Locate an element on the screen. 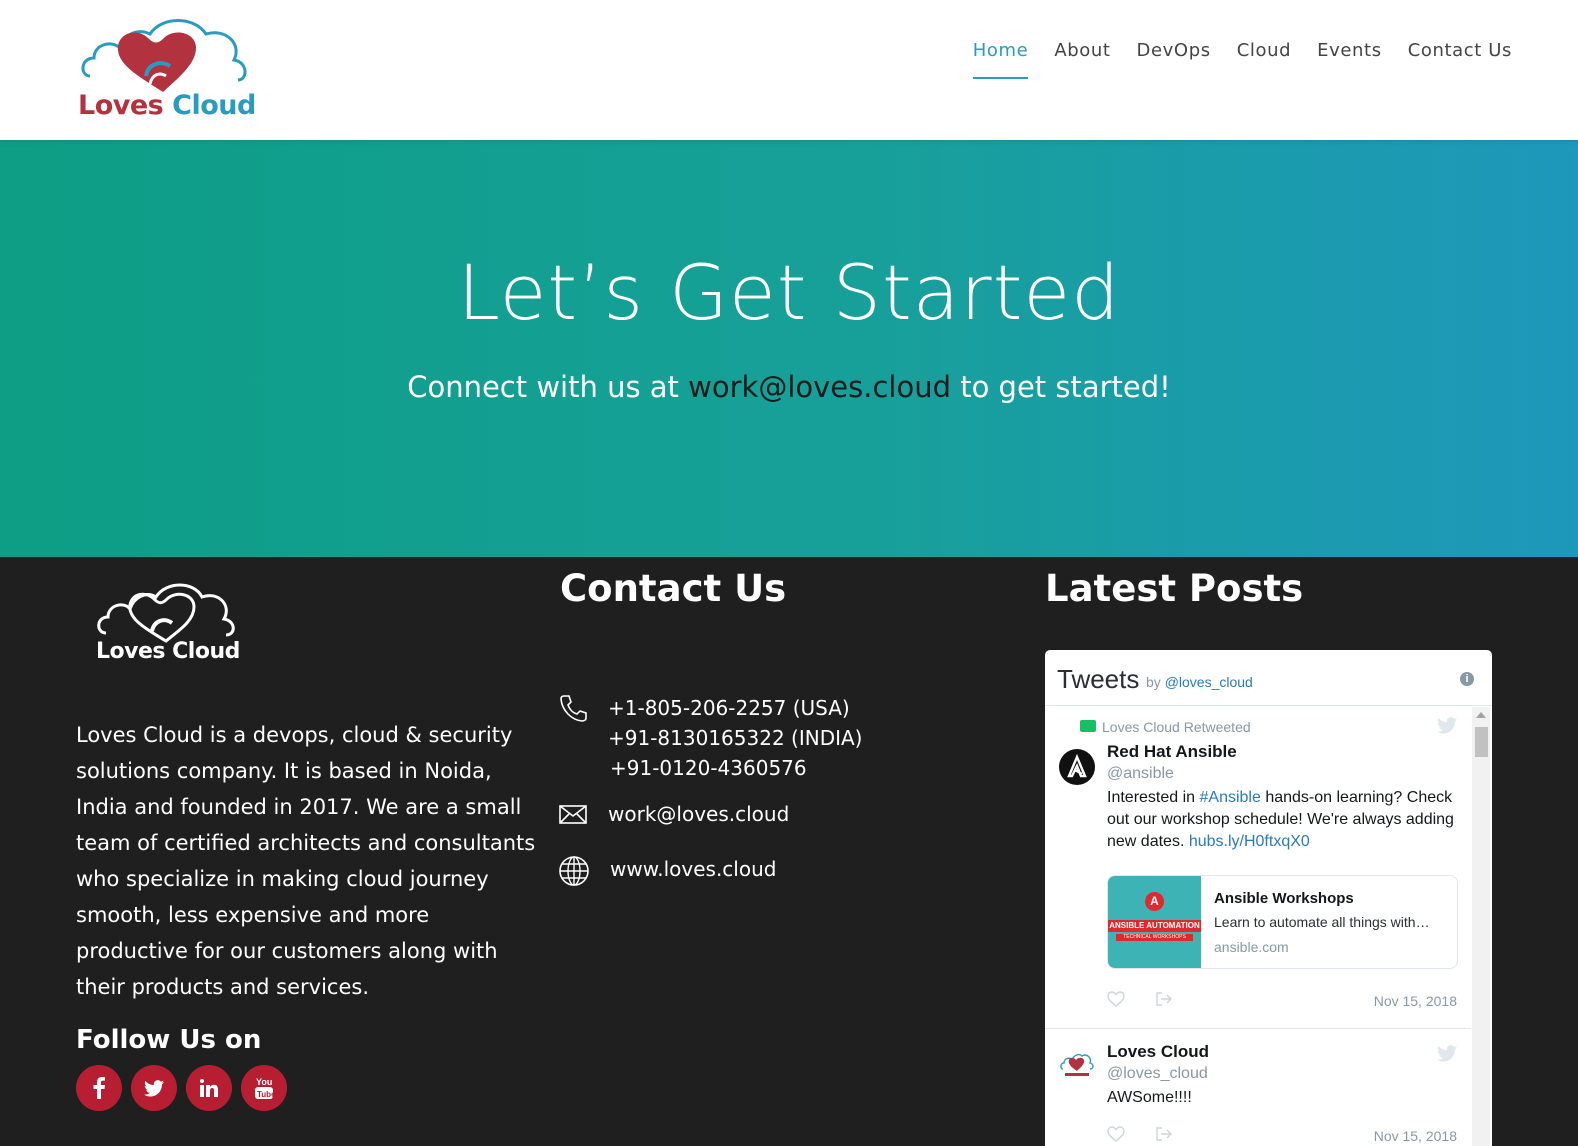  youtube-icon: You Tube is located at coordinates (264, 1088).